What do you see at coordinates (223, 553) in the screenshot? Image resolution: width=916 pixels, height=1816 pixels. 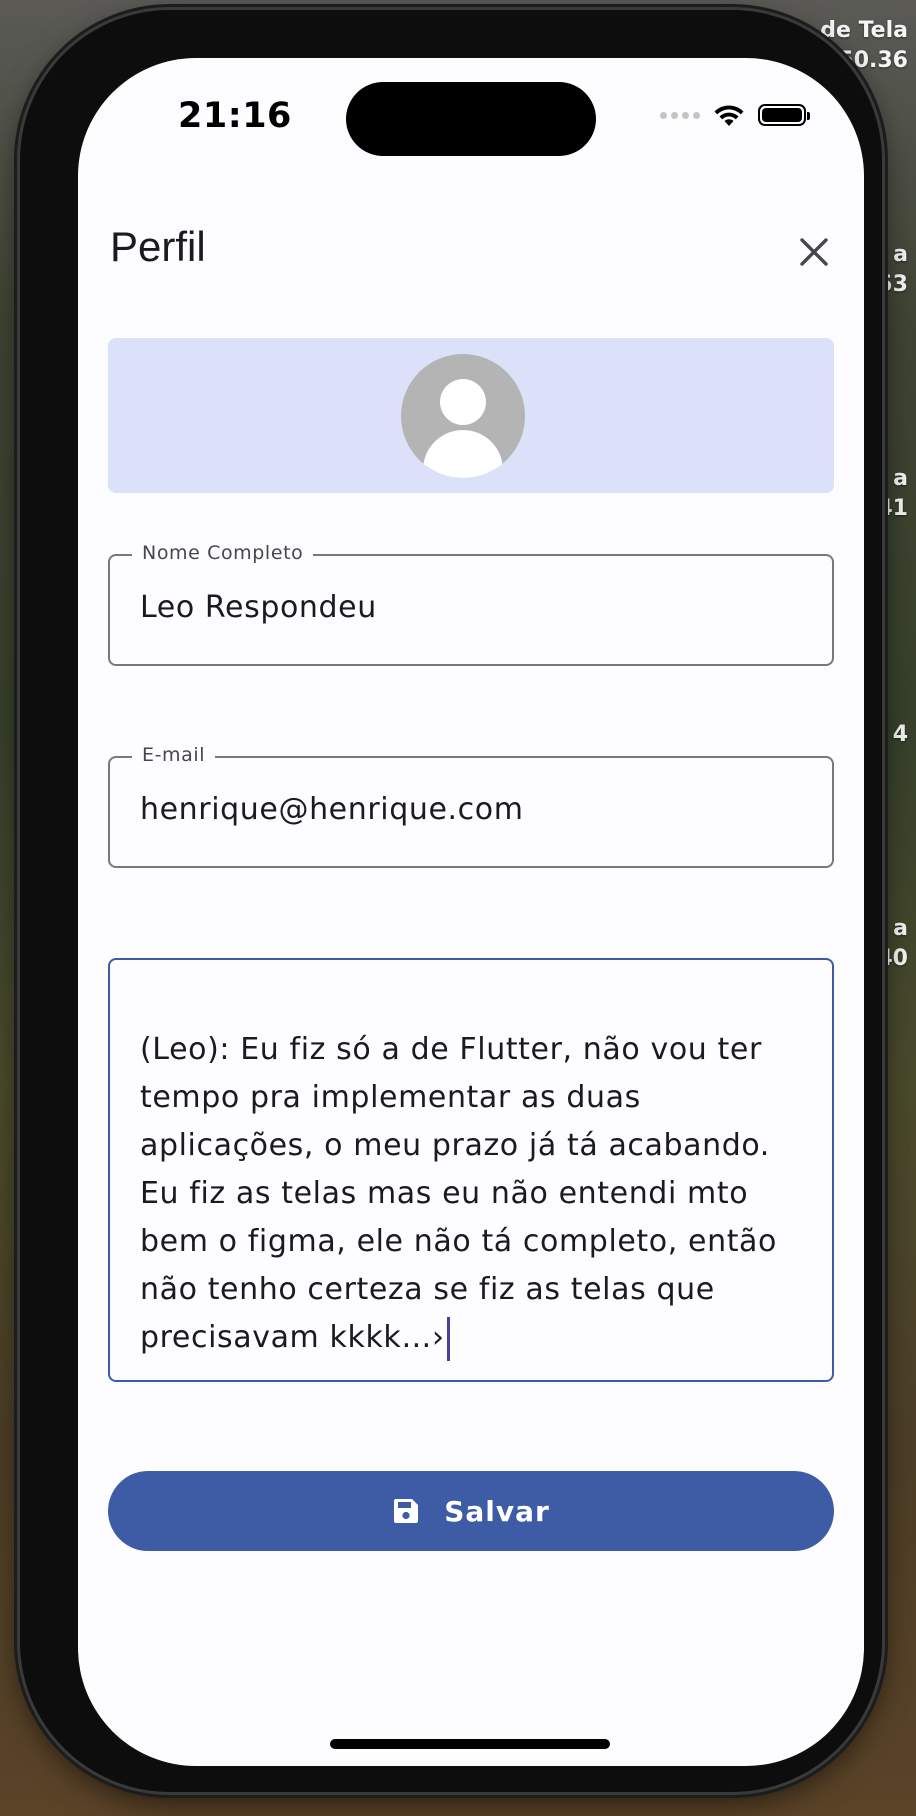 I see `name-field-label: Nome Completo` at bounding box center [223, 553].